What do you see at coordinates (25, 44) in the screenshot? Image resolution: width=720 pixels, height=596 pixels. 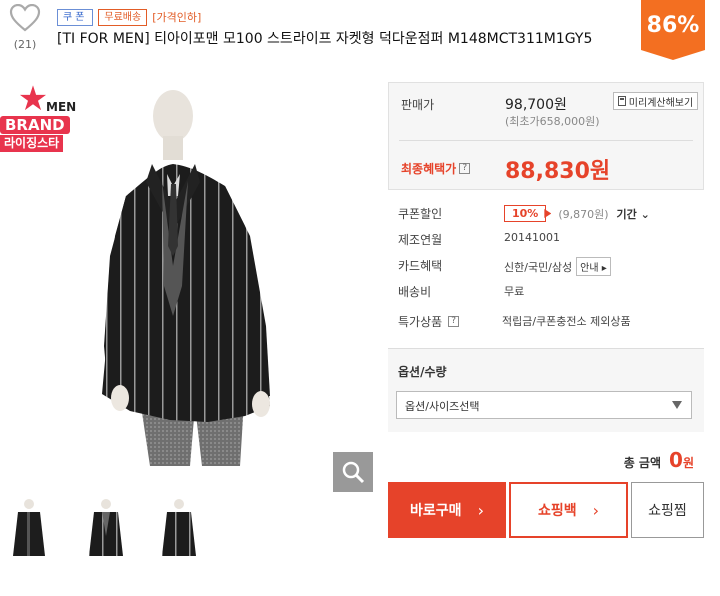 I see `wish-count: (21)` at bounding box center [25, 44].